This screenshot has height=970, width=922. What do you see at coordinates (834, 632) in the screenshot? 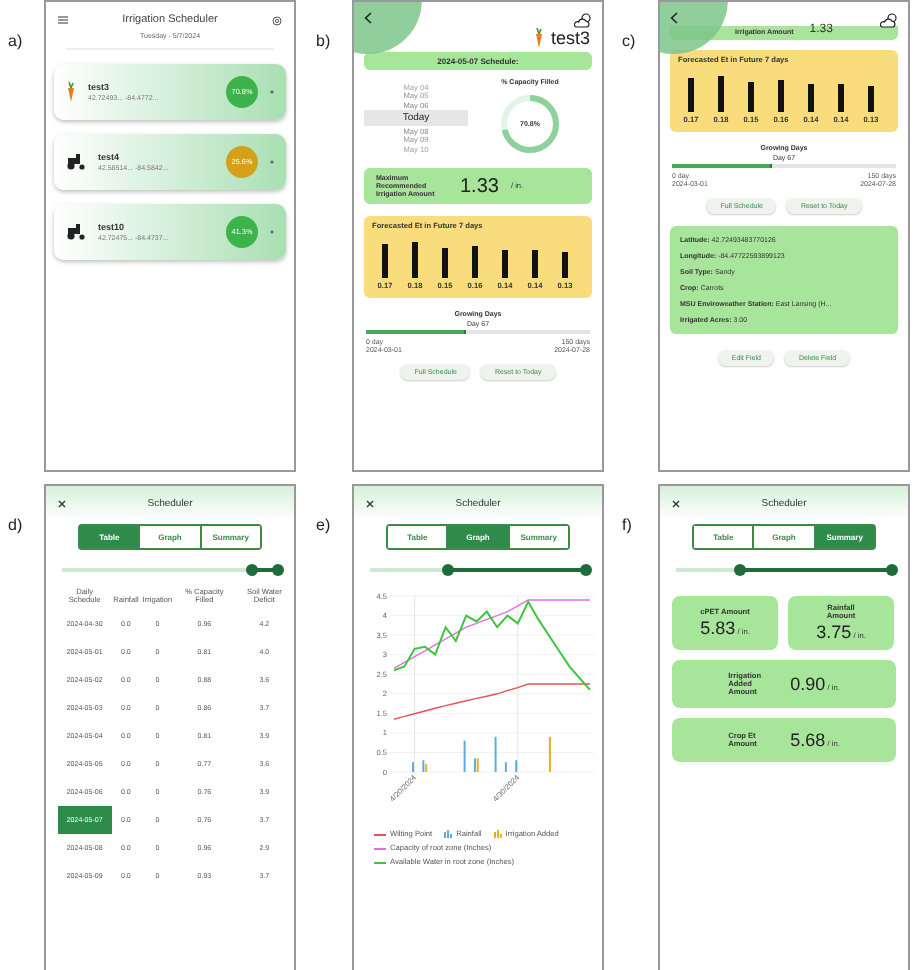
I see `amount-value: 3.75` at bounding box center [834, 632].